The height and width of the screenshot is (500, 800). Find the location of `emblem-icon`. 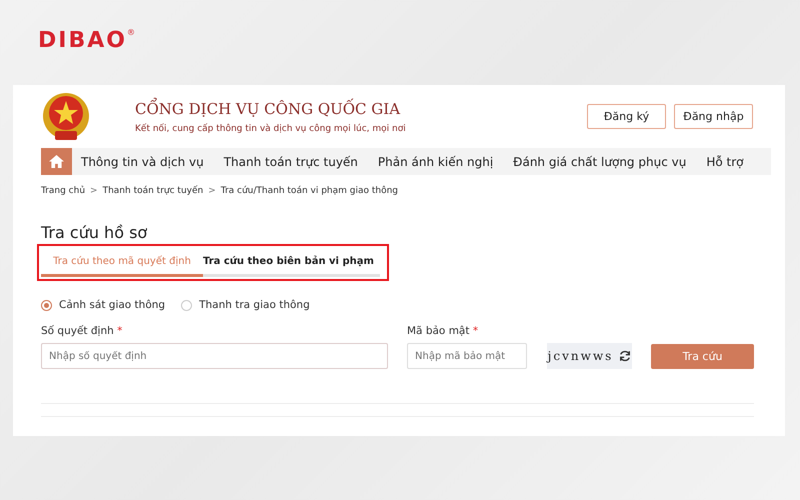

emblem-icon is located at coordinates (66, 116).